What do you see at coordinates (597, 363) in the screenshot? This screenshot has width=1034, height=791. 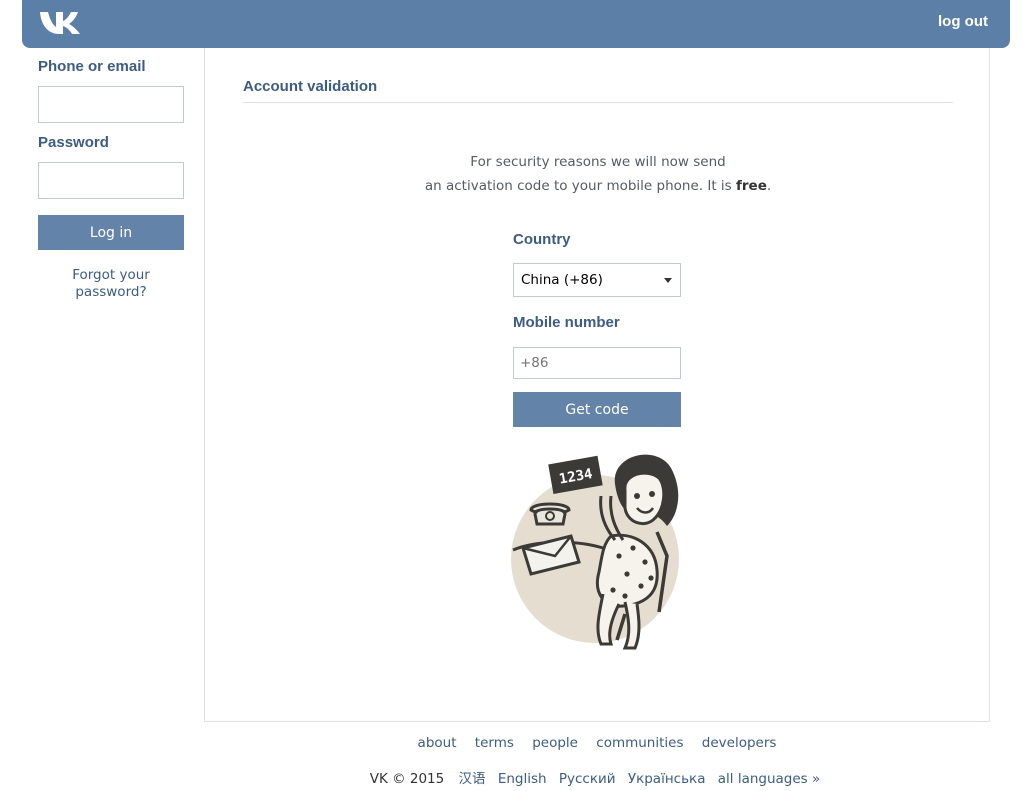 I see `mobile-number-input` at bounding box center [597, 363].